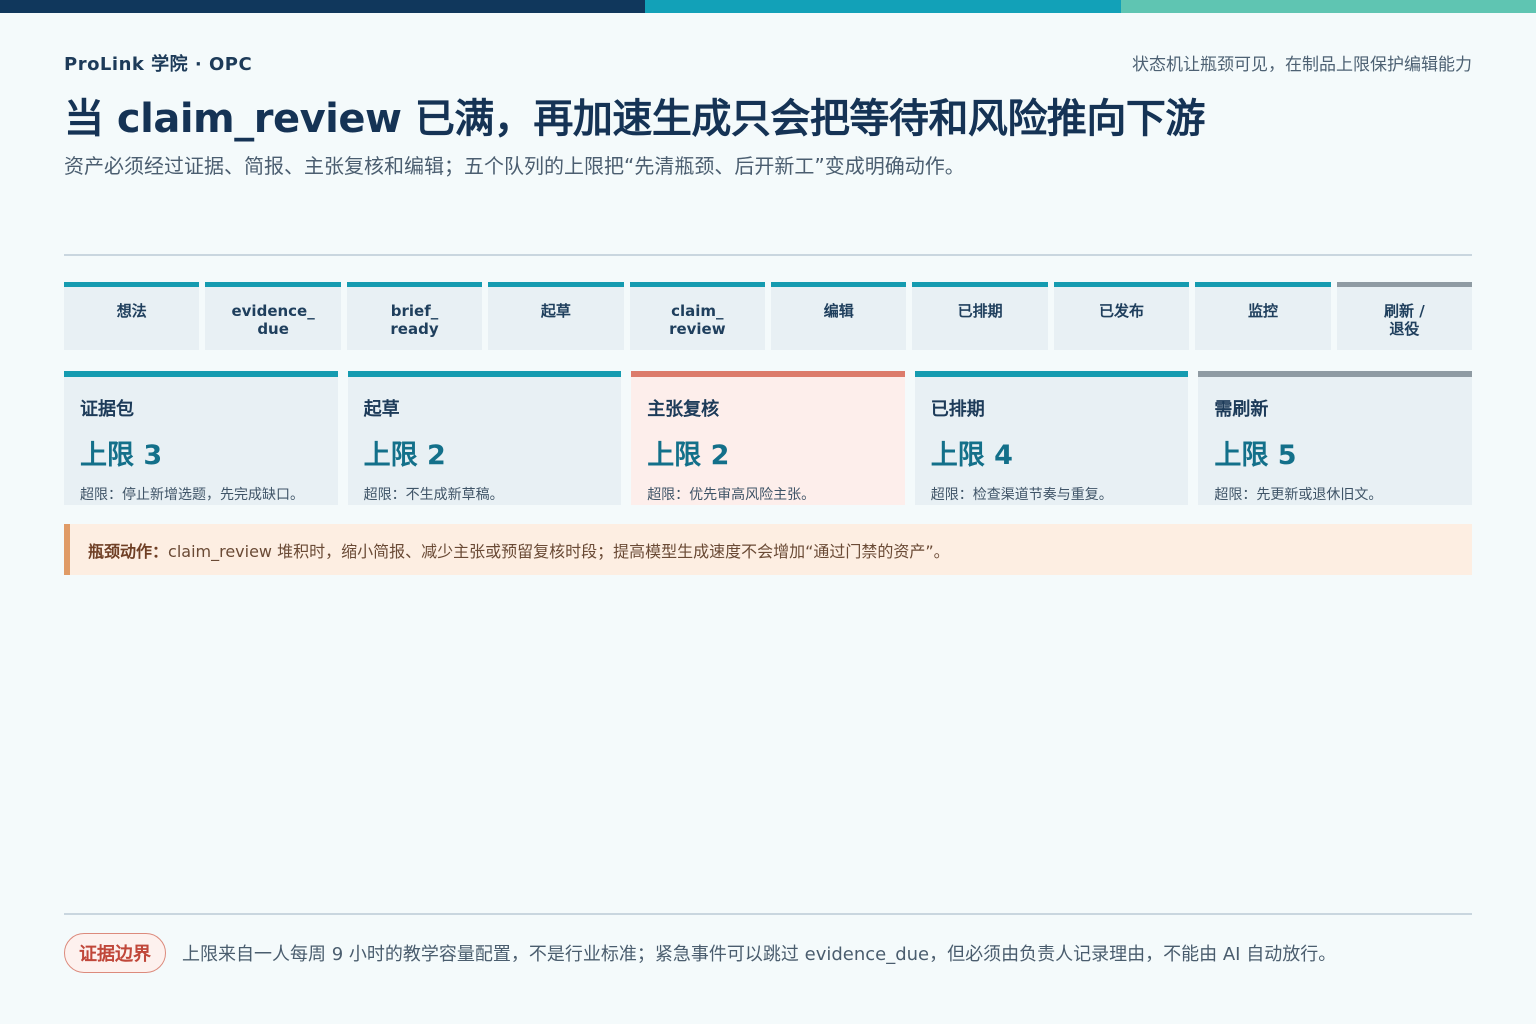 The height and width of the screenshot is (1024, 1536). I want to click on top-accent-bar, so click(768, 6).